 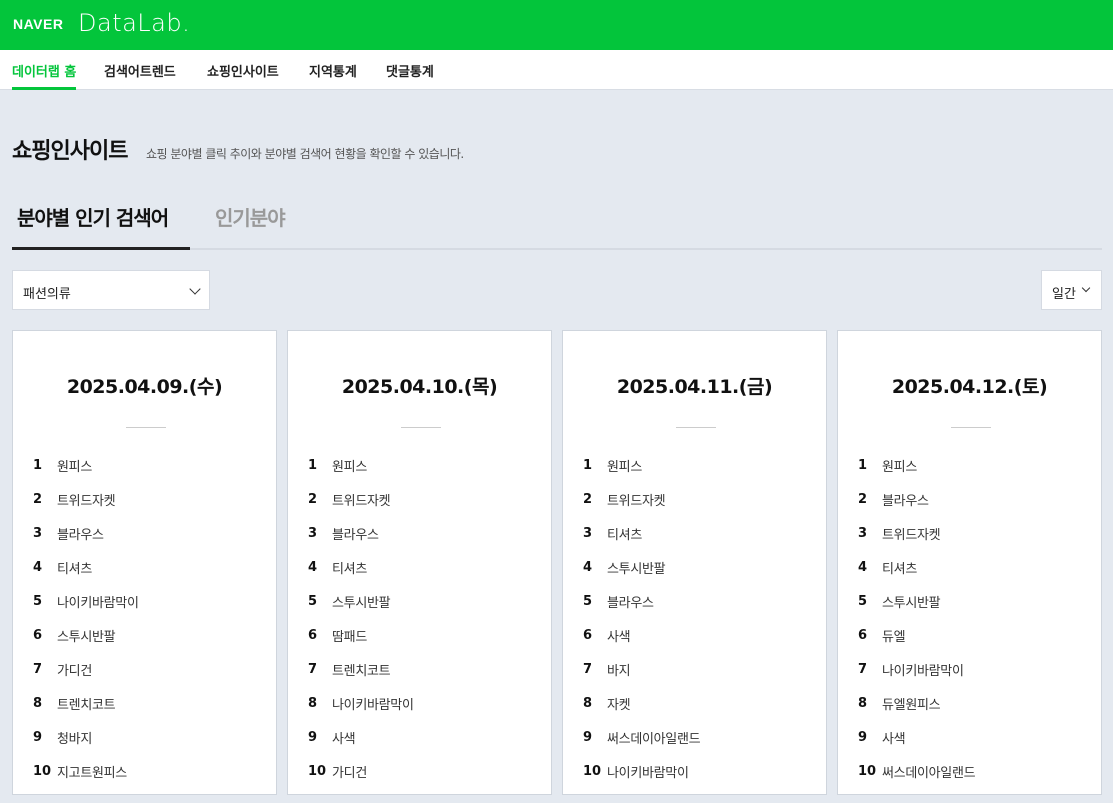 I want to click on keyword-label: 자켓, so click(x=619, y=703).